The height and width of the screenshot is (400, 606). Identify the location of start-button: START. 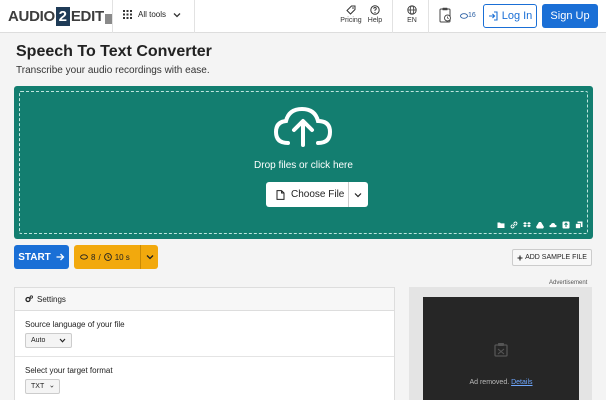
(41, 257).